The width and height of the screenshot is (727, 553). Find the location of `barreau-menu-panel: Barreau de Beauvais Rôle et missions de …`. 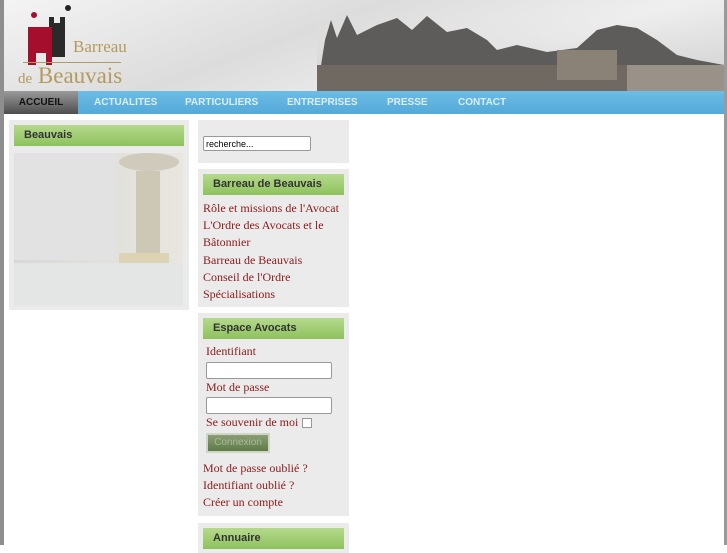

barreau-menu-panel: Barreau de Beauvais Rôle et missions de … is located at coordinates (273, 238).